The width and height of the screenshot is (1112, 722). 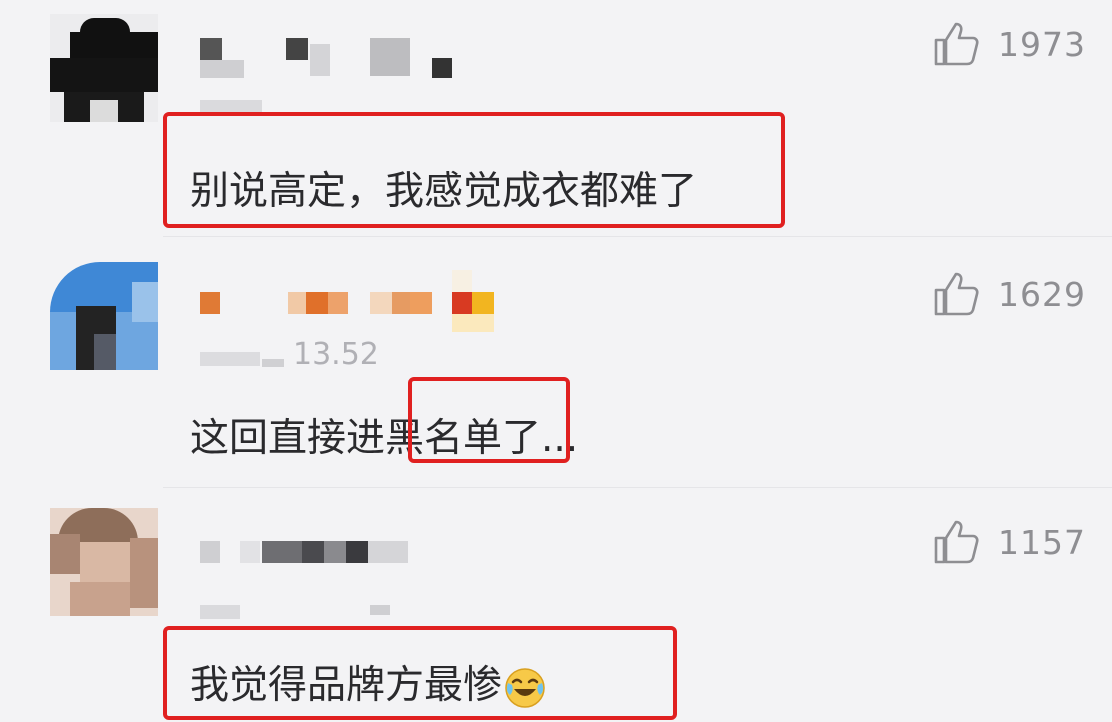 I want to click on like-button: 1157, so click(x=1009, y=542).